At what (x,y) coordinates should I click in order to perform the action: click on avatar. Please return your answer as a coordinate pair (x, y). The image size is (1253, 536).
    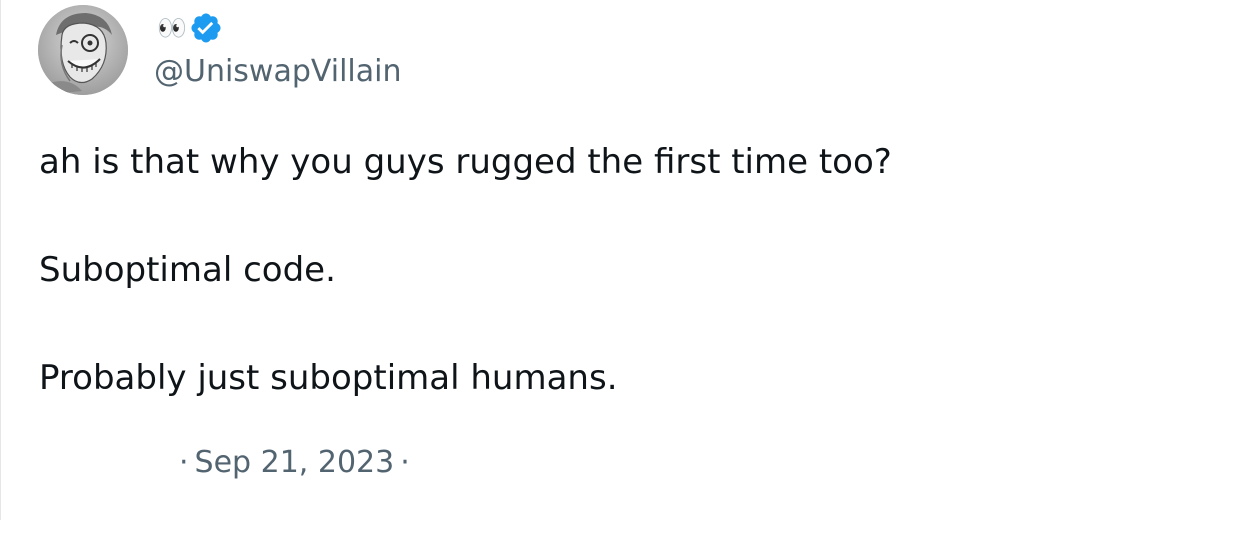
    Looking at the image, I should click on (83, 50).